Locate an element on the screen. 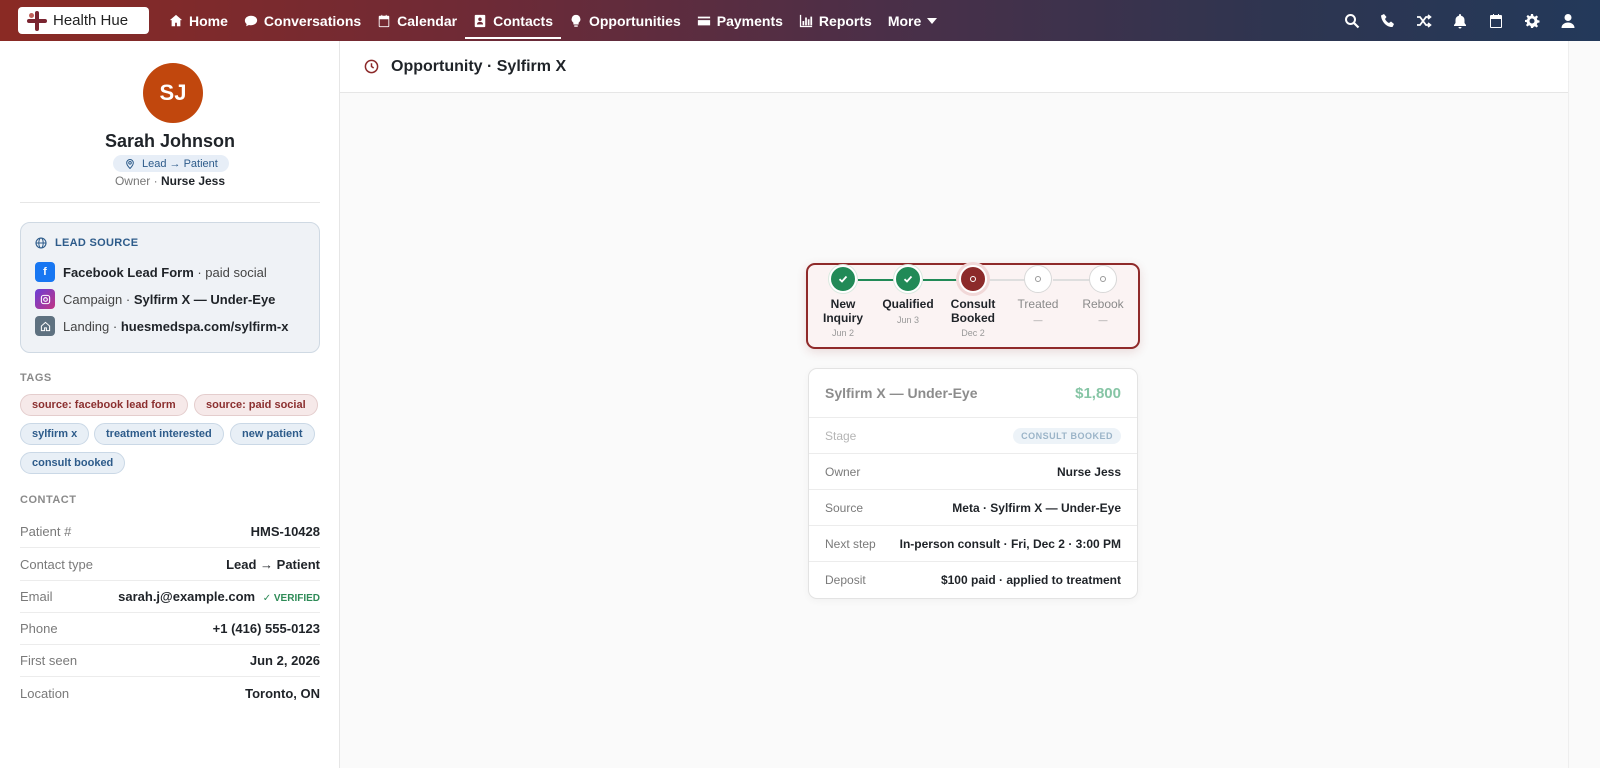  step-label: Treated is located at coordinates (1038, 304).